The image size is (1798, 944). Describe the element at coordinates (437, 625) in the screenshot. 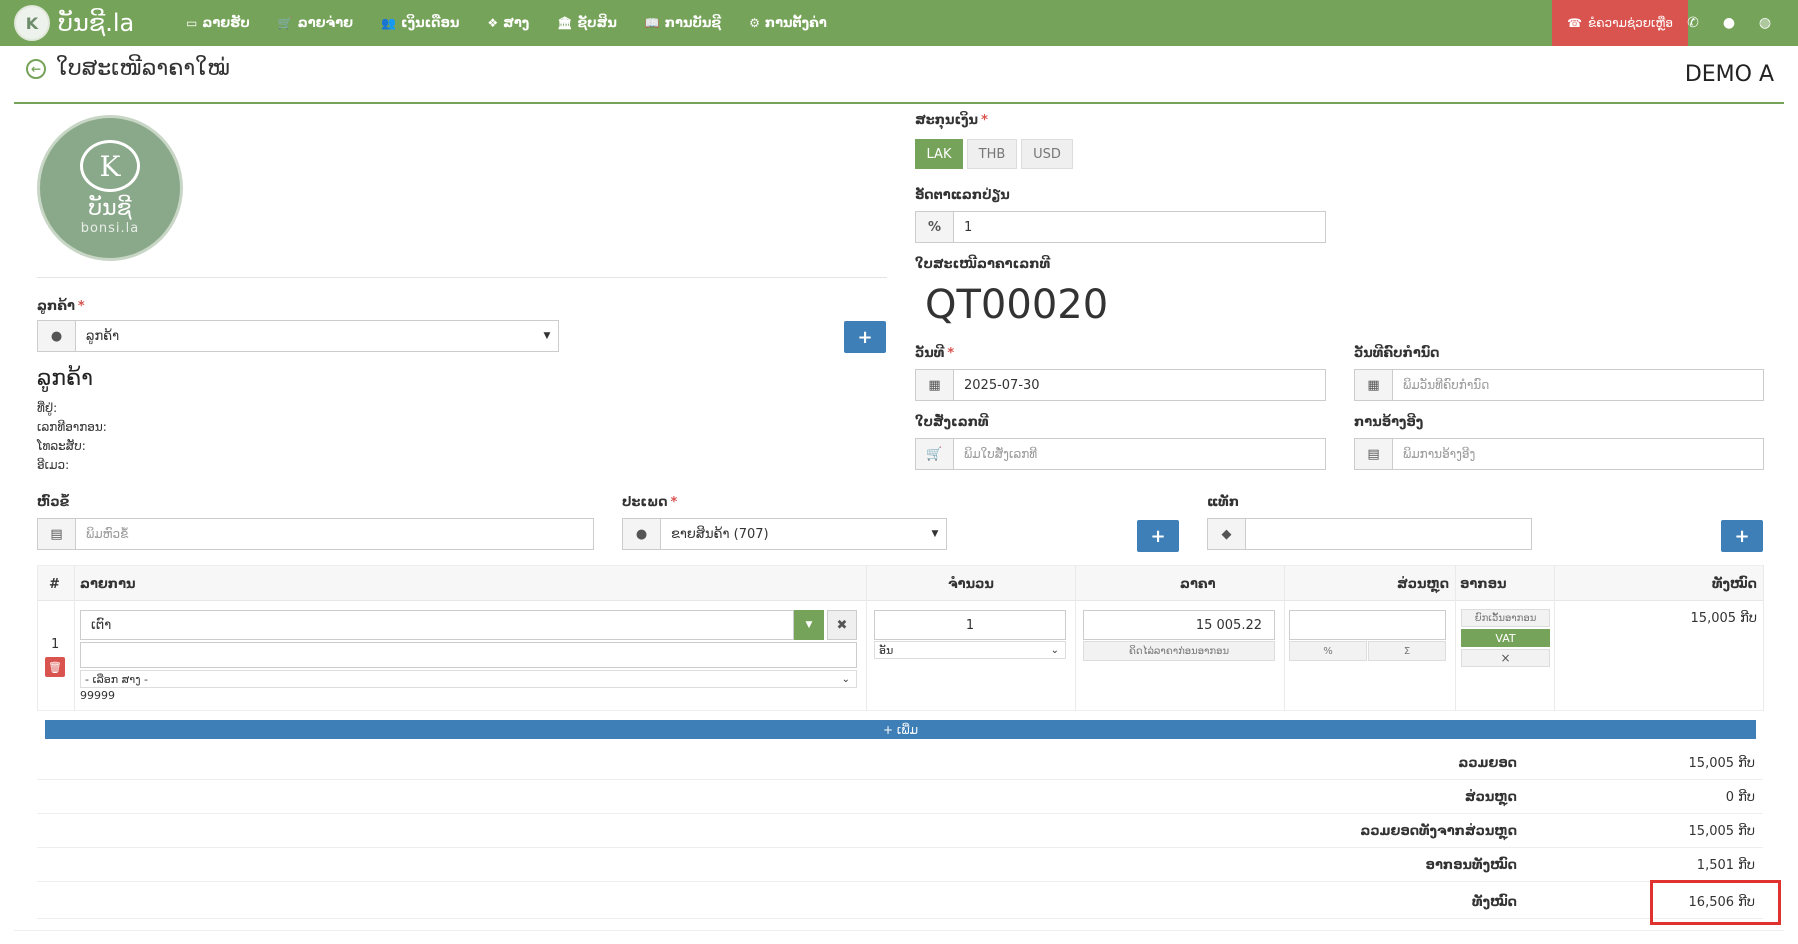

I see `item-input: ເຕົາ` at that location.